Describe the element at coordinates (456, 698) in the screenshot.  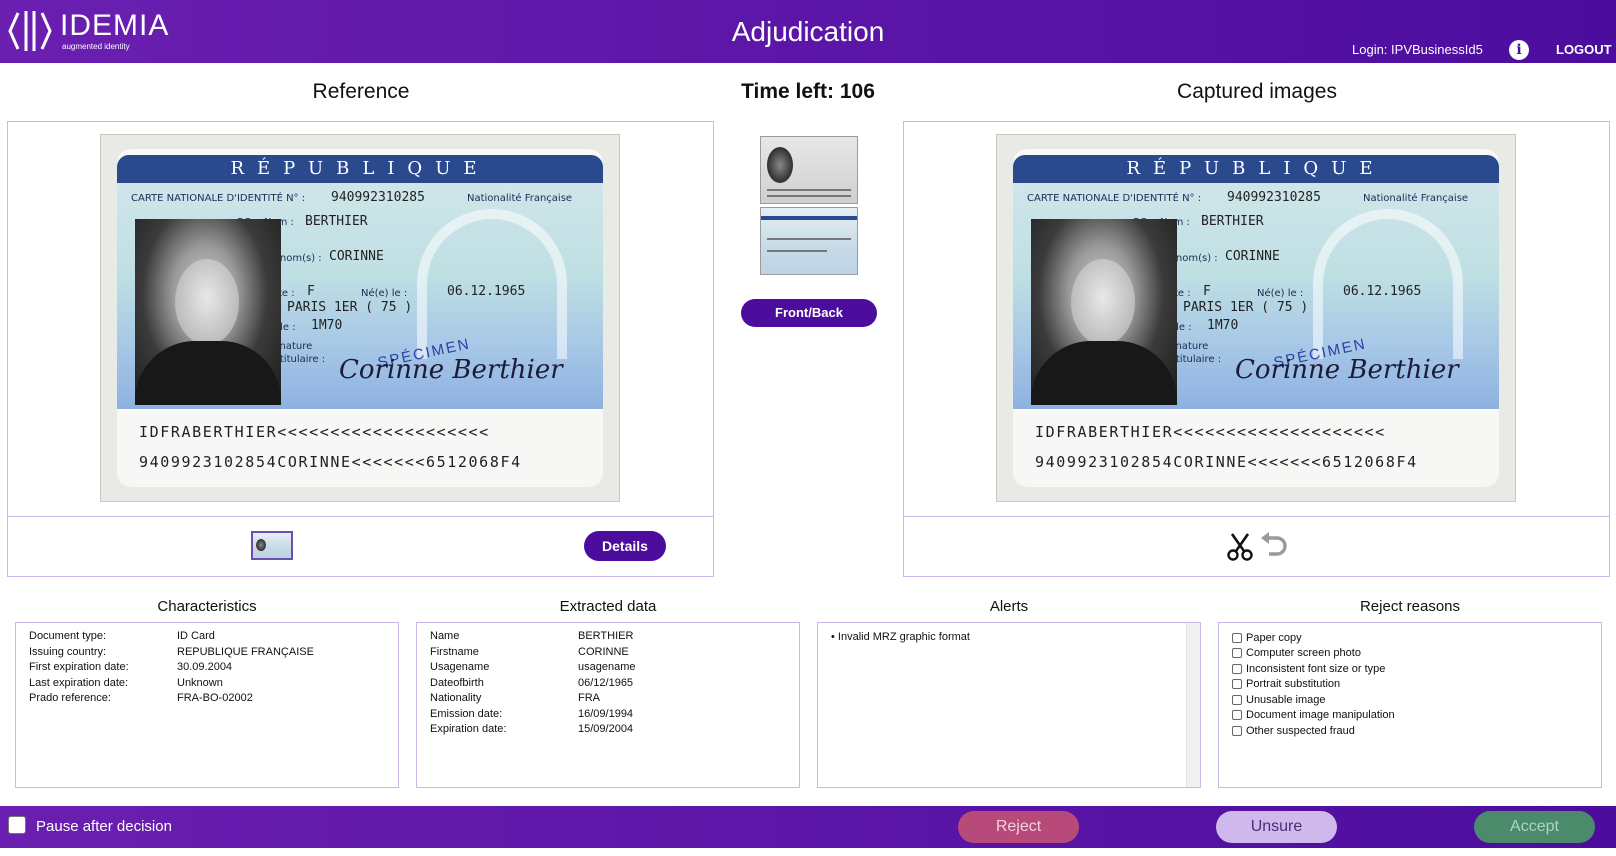
I see `row-key: Nationality` at that location.